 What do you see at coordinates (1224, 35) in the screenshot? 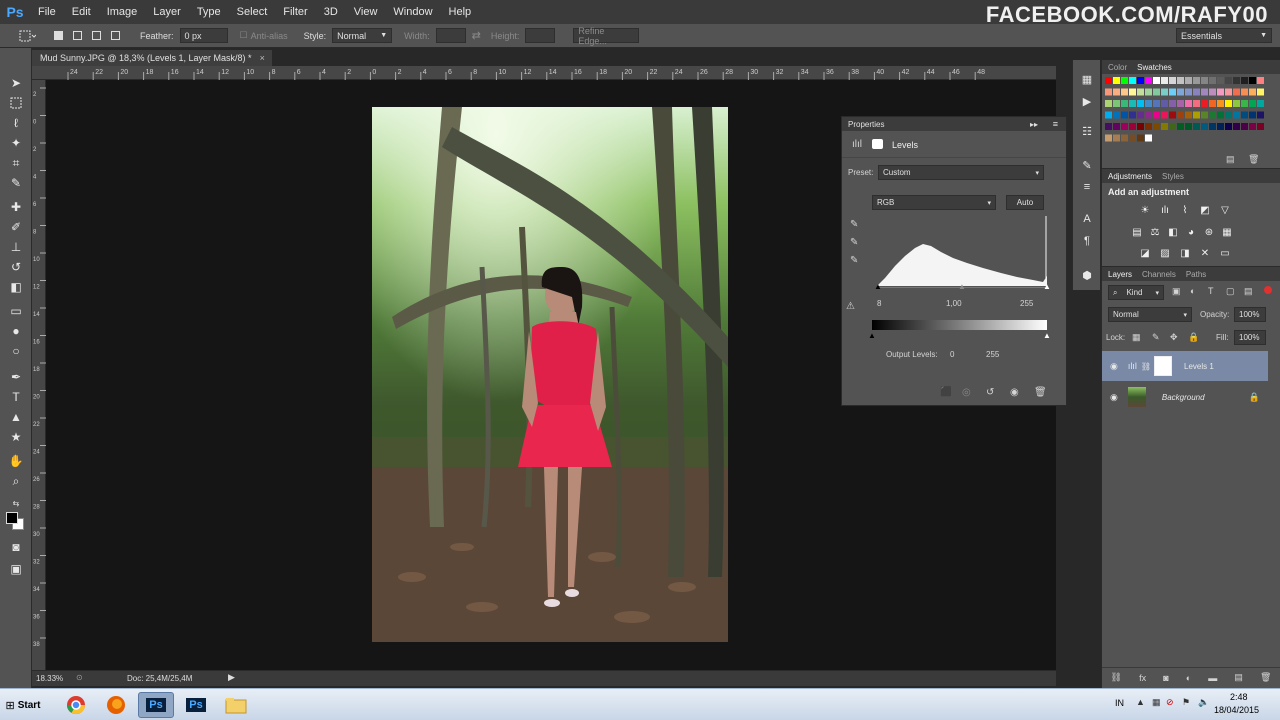
I see `workspace-select: Essentials ▼` at bounding box center [1224, 35].